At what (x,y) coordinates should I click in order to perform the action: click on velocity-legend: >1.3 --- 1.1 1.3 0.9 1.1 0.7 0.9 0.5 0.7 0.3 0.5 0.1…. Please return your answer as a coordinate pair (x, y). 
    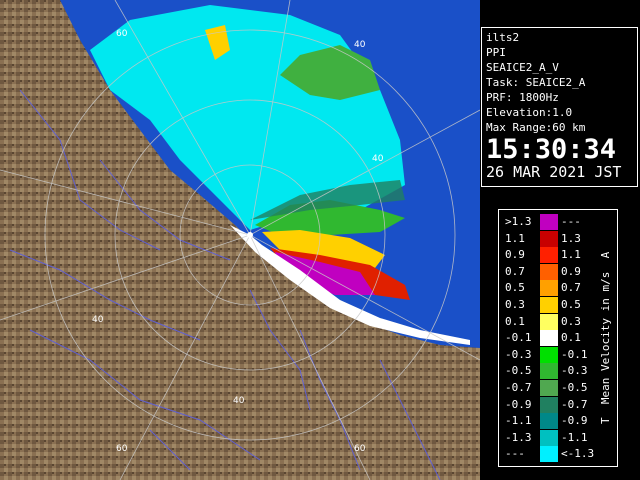
    Looking at the image, I should click on (558, 338).